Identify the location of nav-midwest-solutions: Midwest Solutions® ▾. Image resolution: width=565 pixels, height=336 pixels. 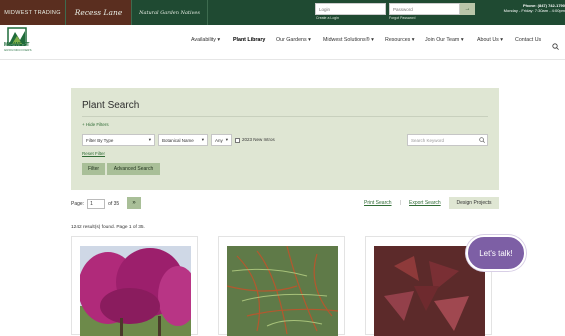
(348, 40).